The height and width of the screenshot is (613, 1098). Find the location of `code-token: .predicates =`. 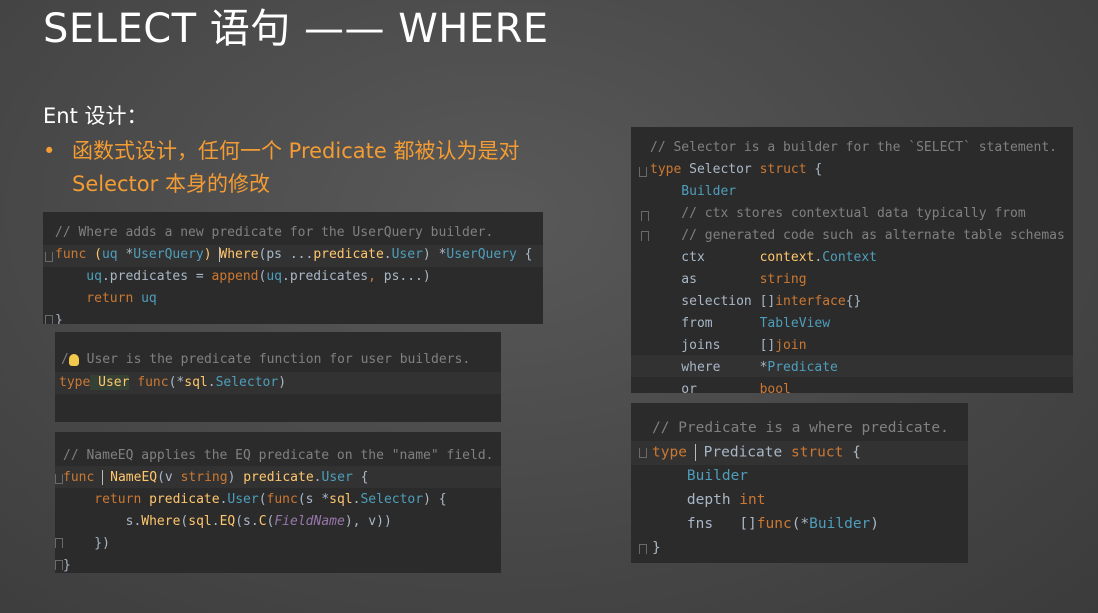

code-token: .predicates = is located at coordinates (156, 276).